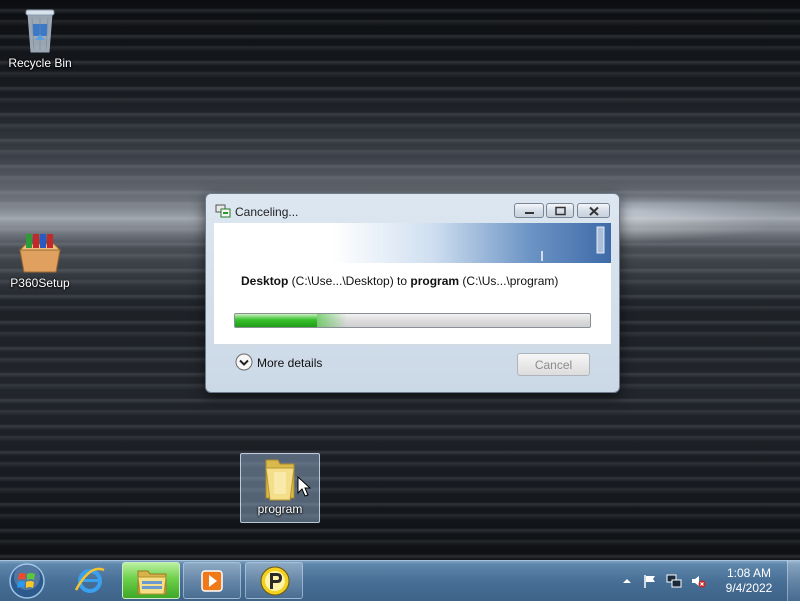  Describe the element at coordinates (291, 320) in the screenshot. I see `progress-fill` at that location.